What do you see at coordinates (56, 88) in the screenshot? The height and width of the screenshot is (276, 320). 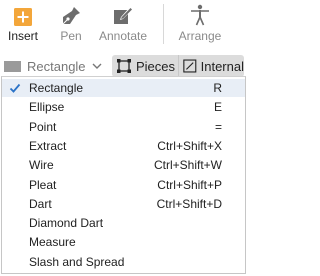 I see `menu-item-label: Rectangle` at bounding box center [56, 88].